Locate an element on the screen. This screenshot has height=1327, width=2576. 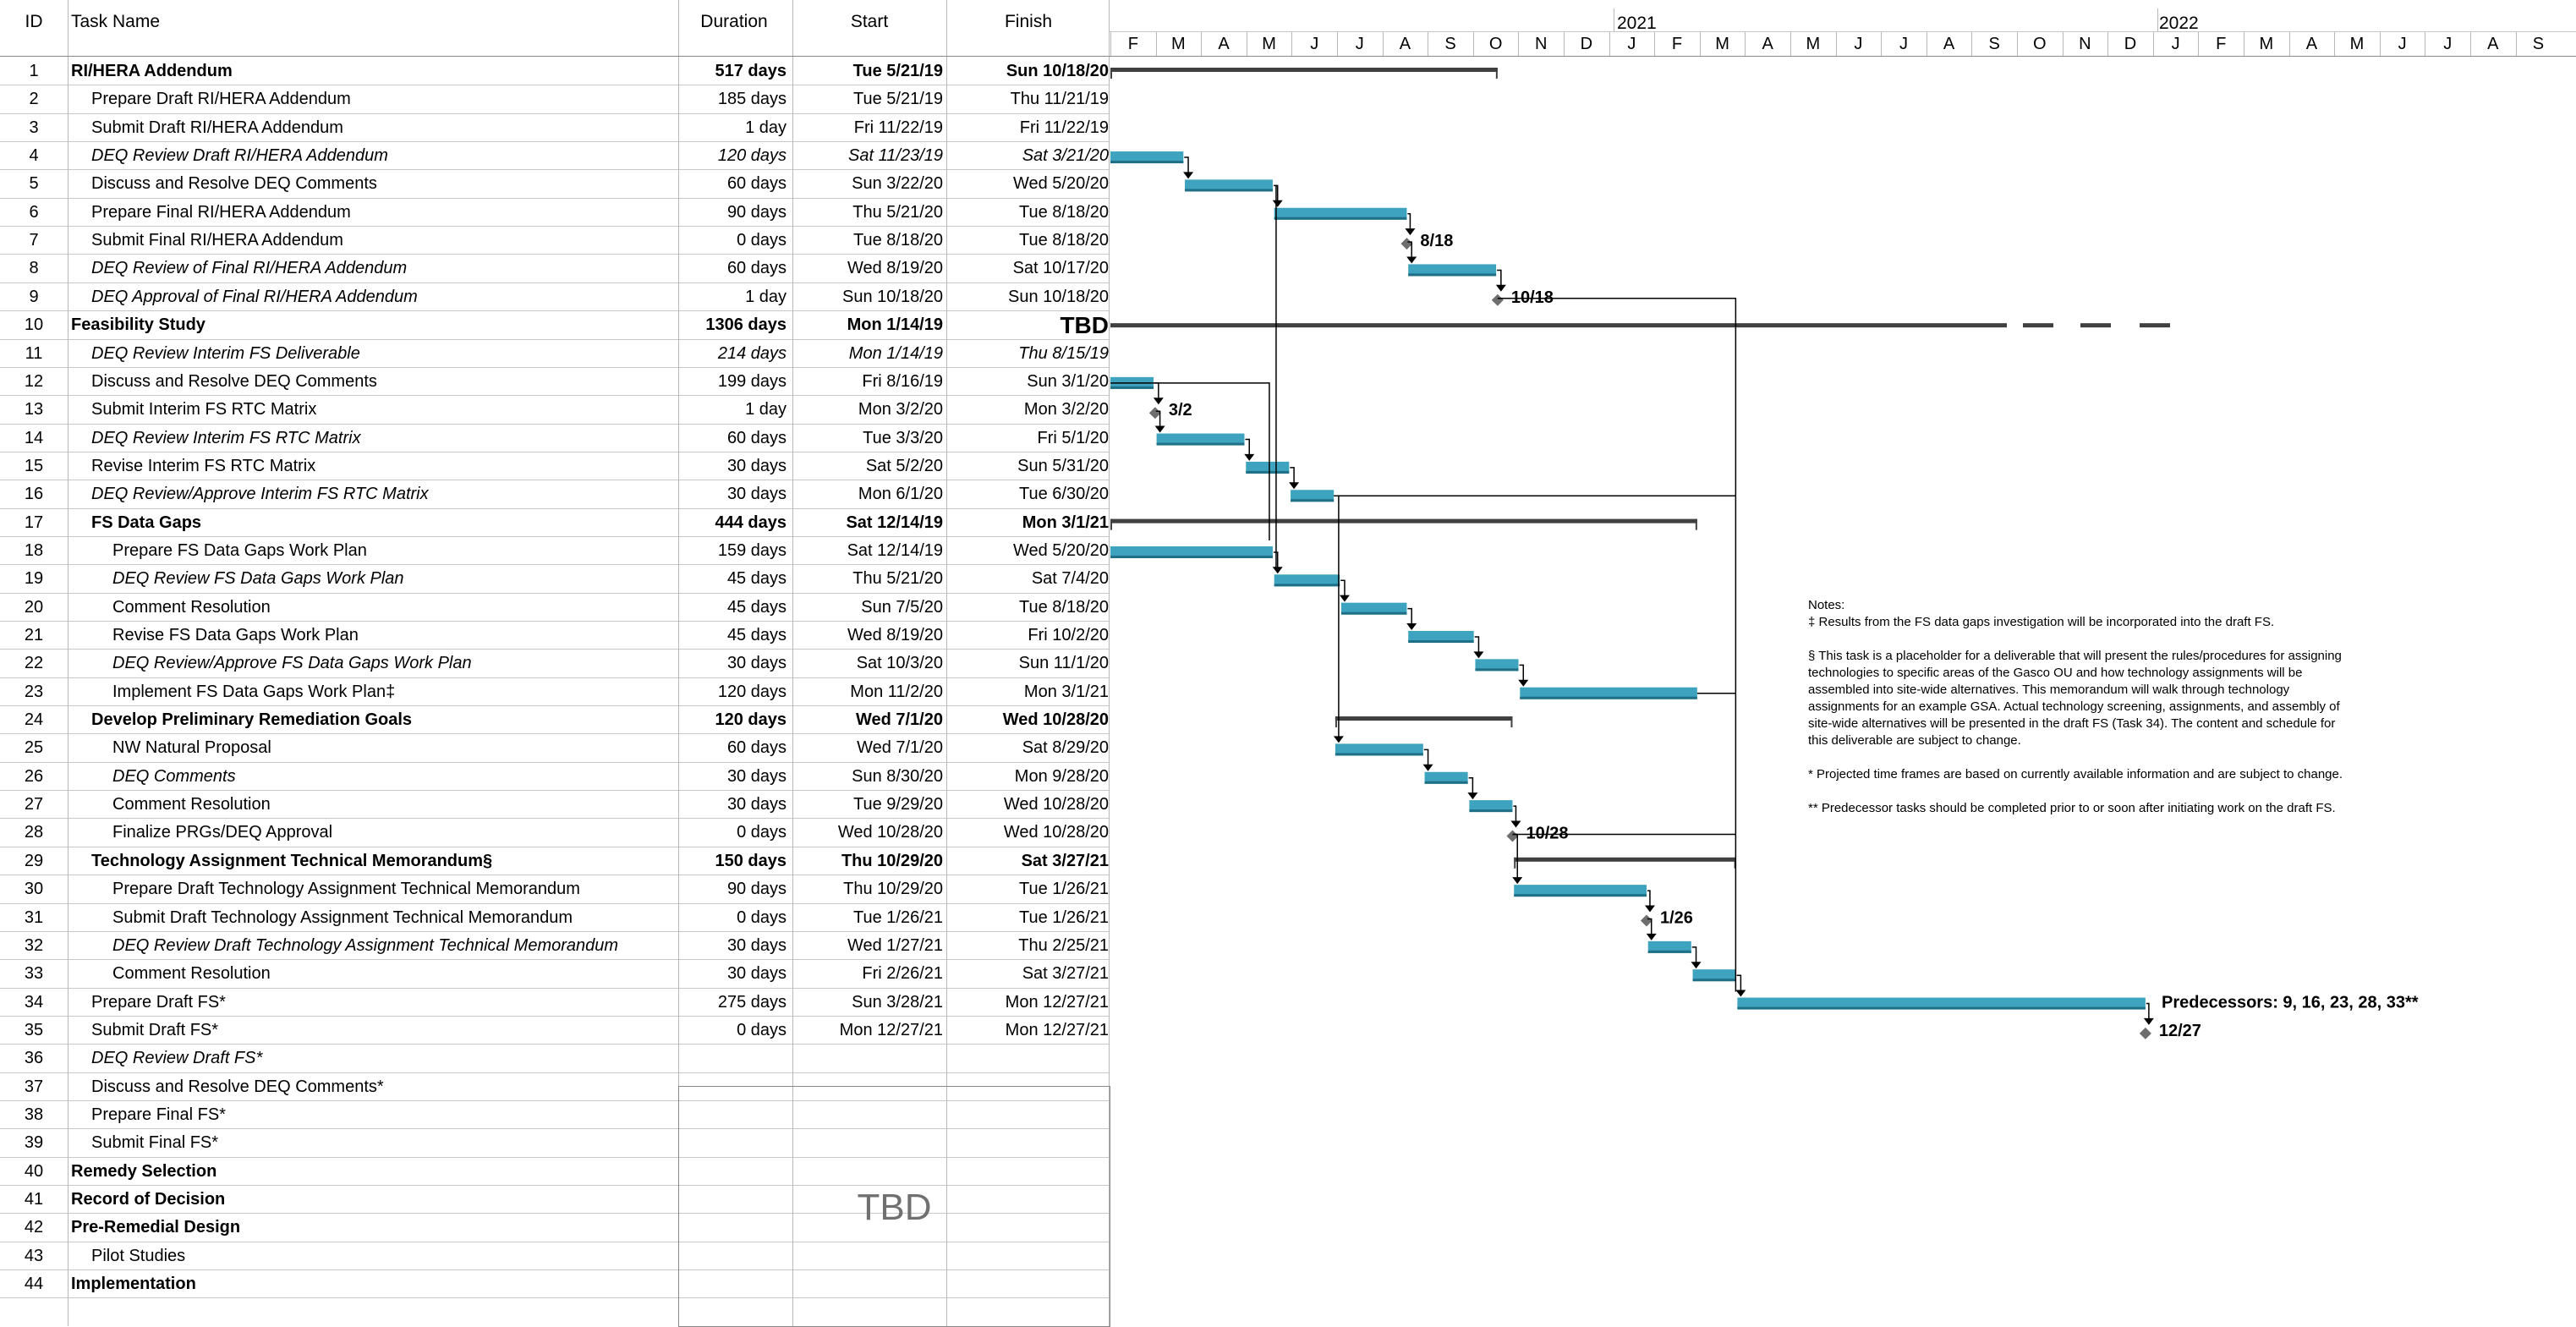
tbd-label: TBD is located at coordinates (894, 1207).